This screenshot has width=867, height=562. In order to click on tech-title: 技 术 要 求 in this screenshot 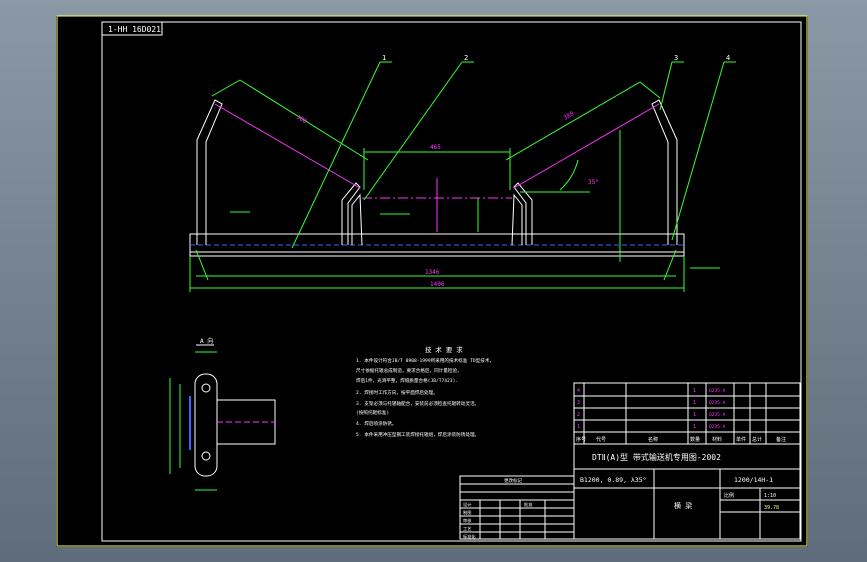, I will do `click(444, 349)`.